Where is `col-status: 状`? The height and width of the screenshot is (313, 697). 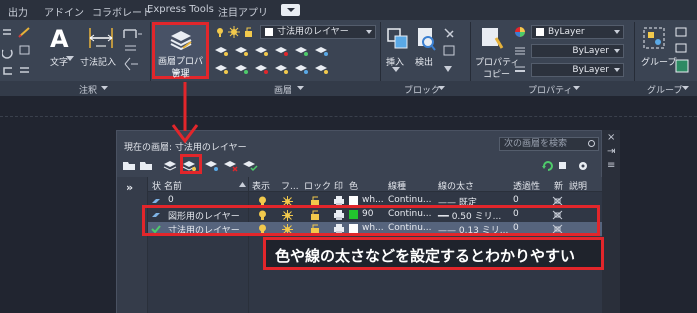 col-status: 状 is located at coordinates (156, 185).